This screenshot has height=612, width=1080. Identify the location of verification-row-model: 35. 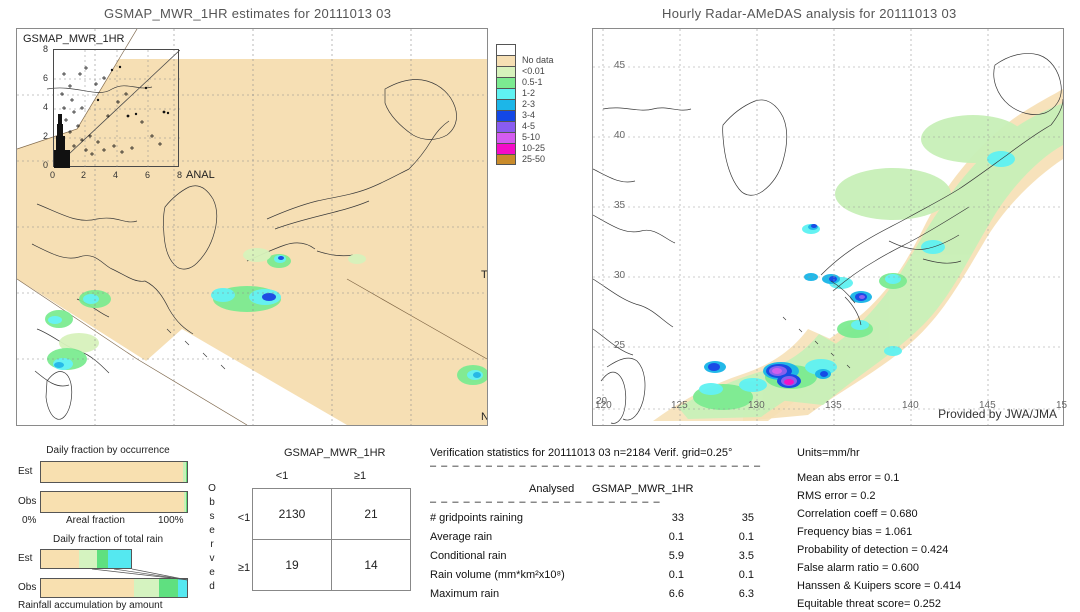
(747, 518).